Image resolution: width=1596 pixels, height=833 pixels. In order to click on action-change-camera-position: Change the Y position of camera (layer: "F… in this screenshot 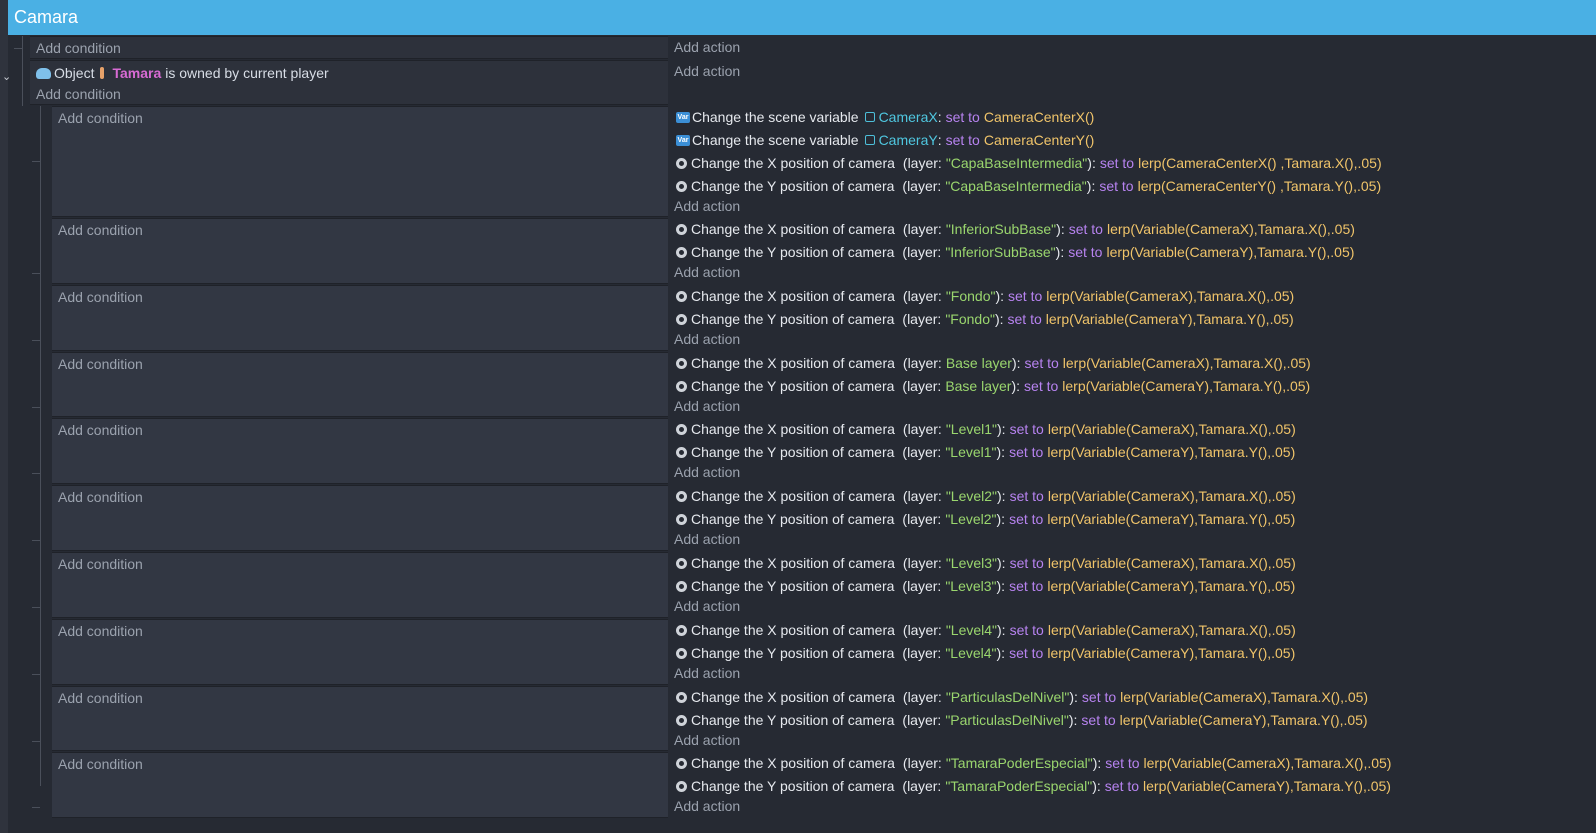, I will do `click(985, 319)`.